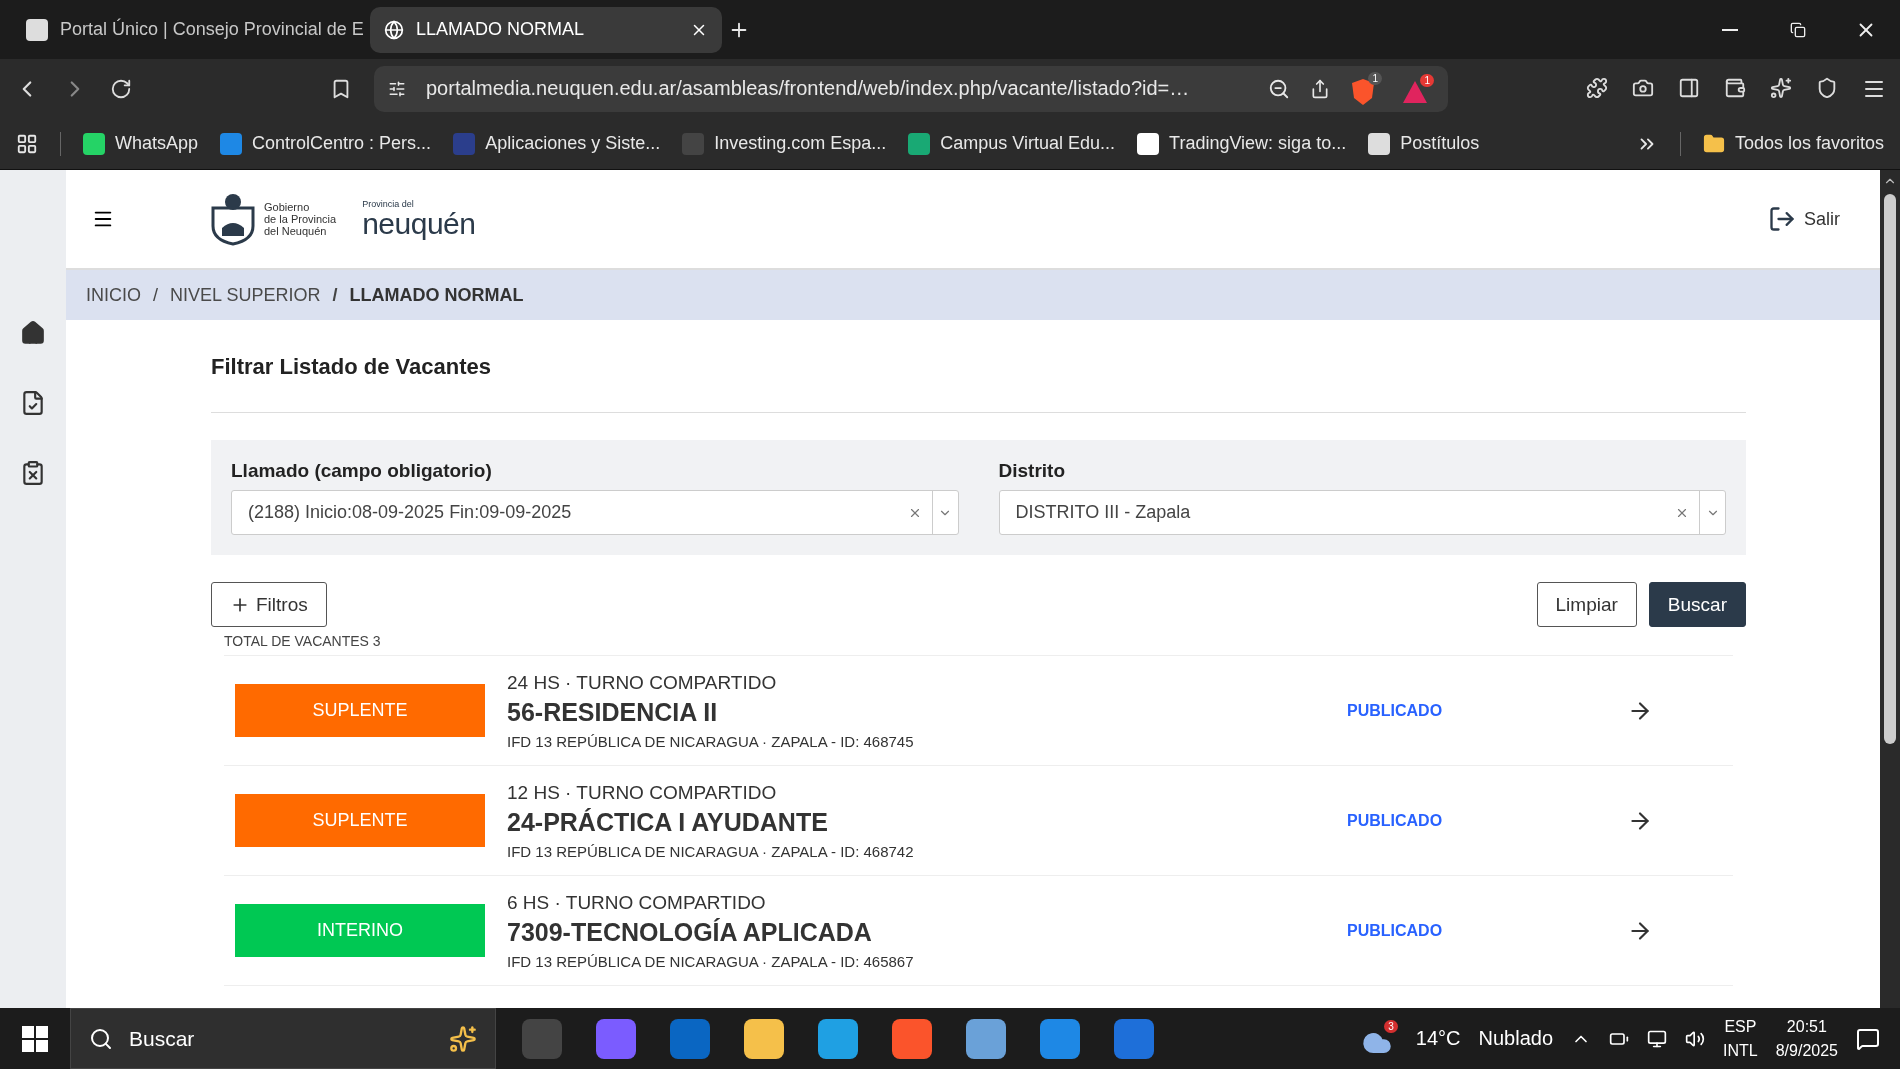 This screenshot has width=1900, height=1069. What do you see at coordinates (419, 219) in the screenshot?
I see `province-logo: Provincia del neuquén` at bounding box center [419, 219].